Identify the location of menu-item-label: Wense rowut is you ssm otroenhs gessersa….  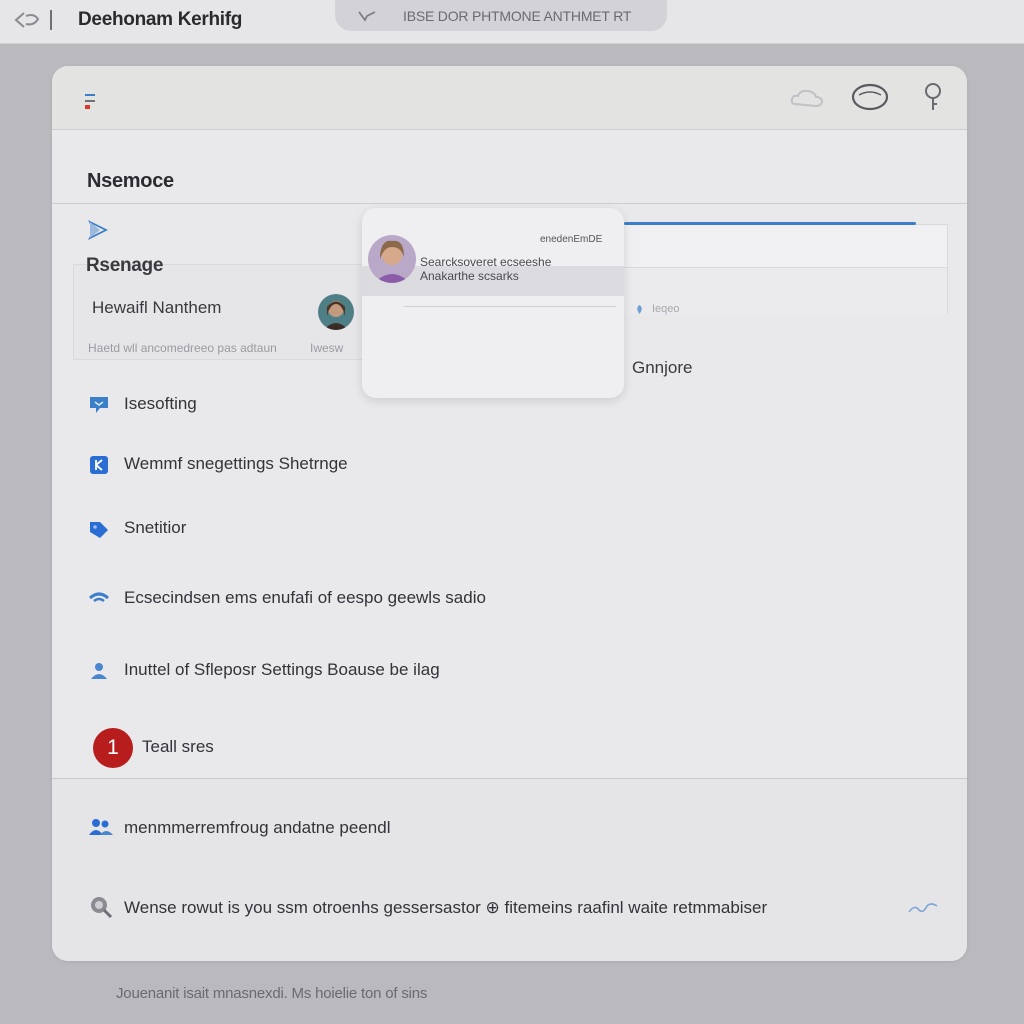
(446, 907).